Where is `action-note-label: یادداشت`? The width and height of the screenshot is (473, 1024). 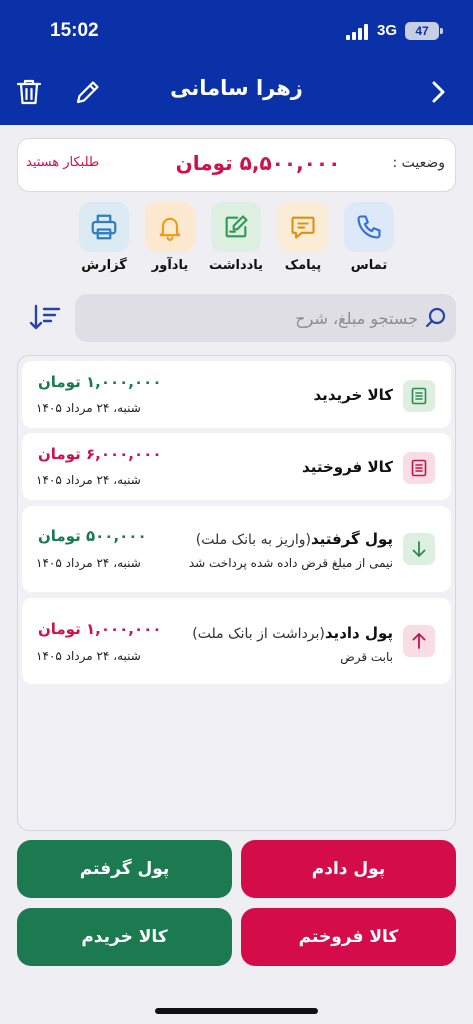 action-note-label: یادداشت is located at coordinates (236, 265).